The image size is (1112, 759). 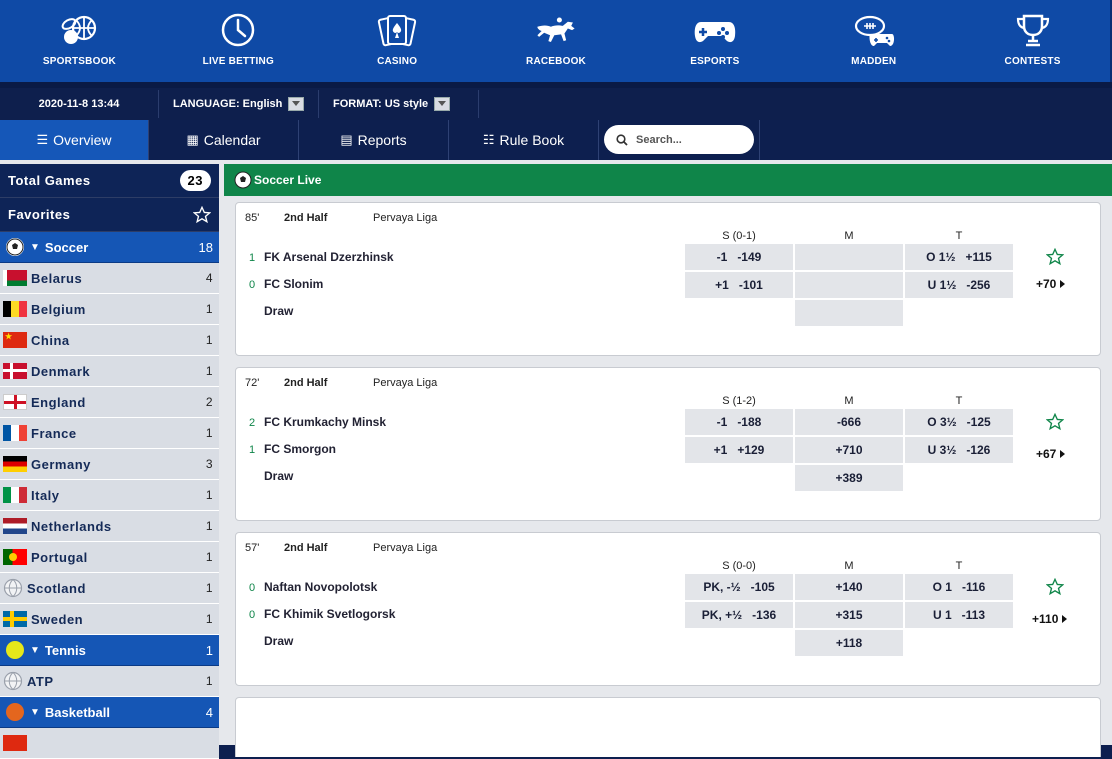 What do you see at coordinates (35, 247) in the screenshot?
I see `chevron-down-icon: ▼` at bounding box center [35, 247].